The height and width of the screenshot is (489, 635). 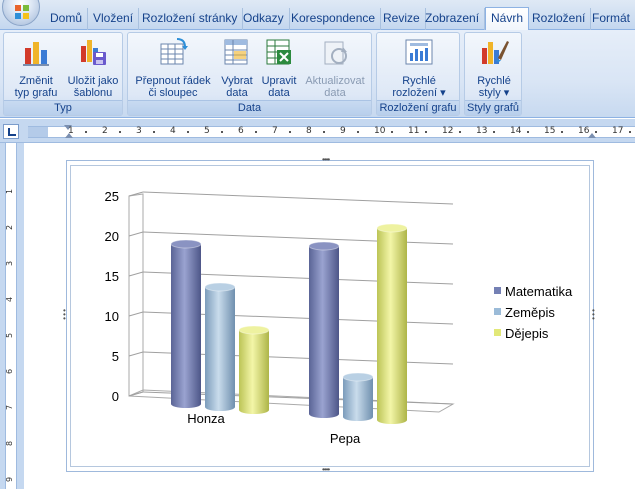 What do you see at coordinates (115, 396) in the screenshot?
I see `y-tick-label: 0` at bounding box center [115, 396].